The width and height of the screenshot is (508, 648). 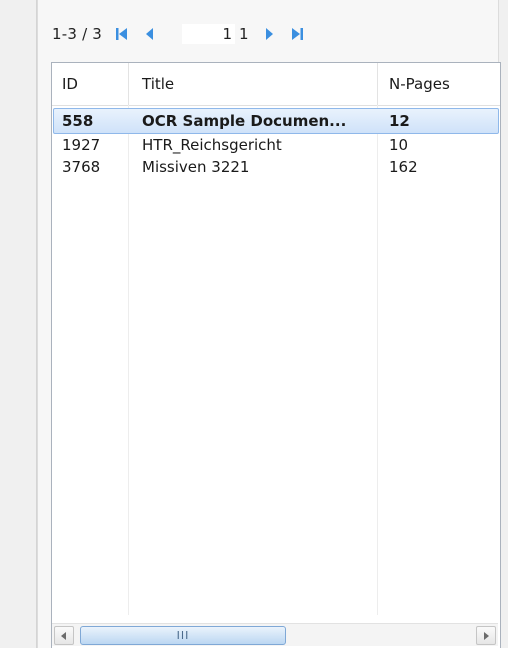 I want to click on column-header-id: ID, so click(x=70, y=84).